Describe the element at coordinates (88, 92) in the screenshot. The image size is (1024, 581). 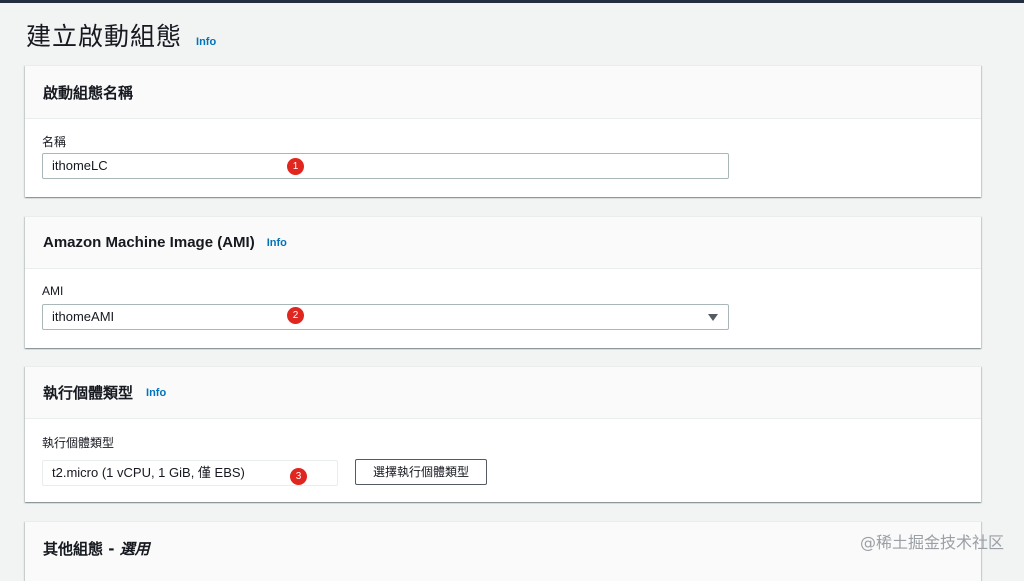
I see `name-panel-title: 啟動組態名稱` at that location.